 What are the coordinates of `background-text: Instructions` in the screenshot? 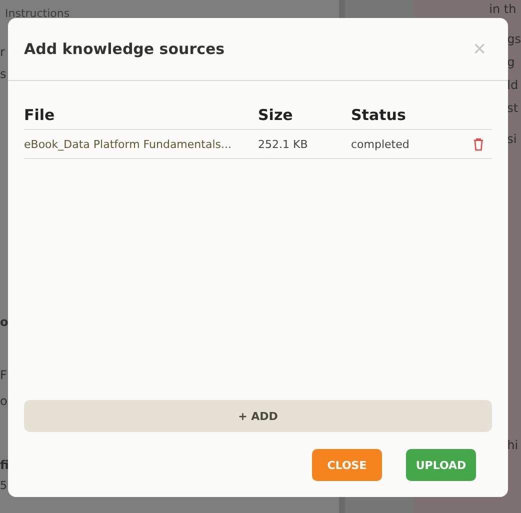 It's located at (37, 14).